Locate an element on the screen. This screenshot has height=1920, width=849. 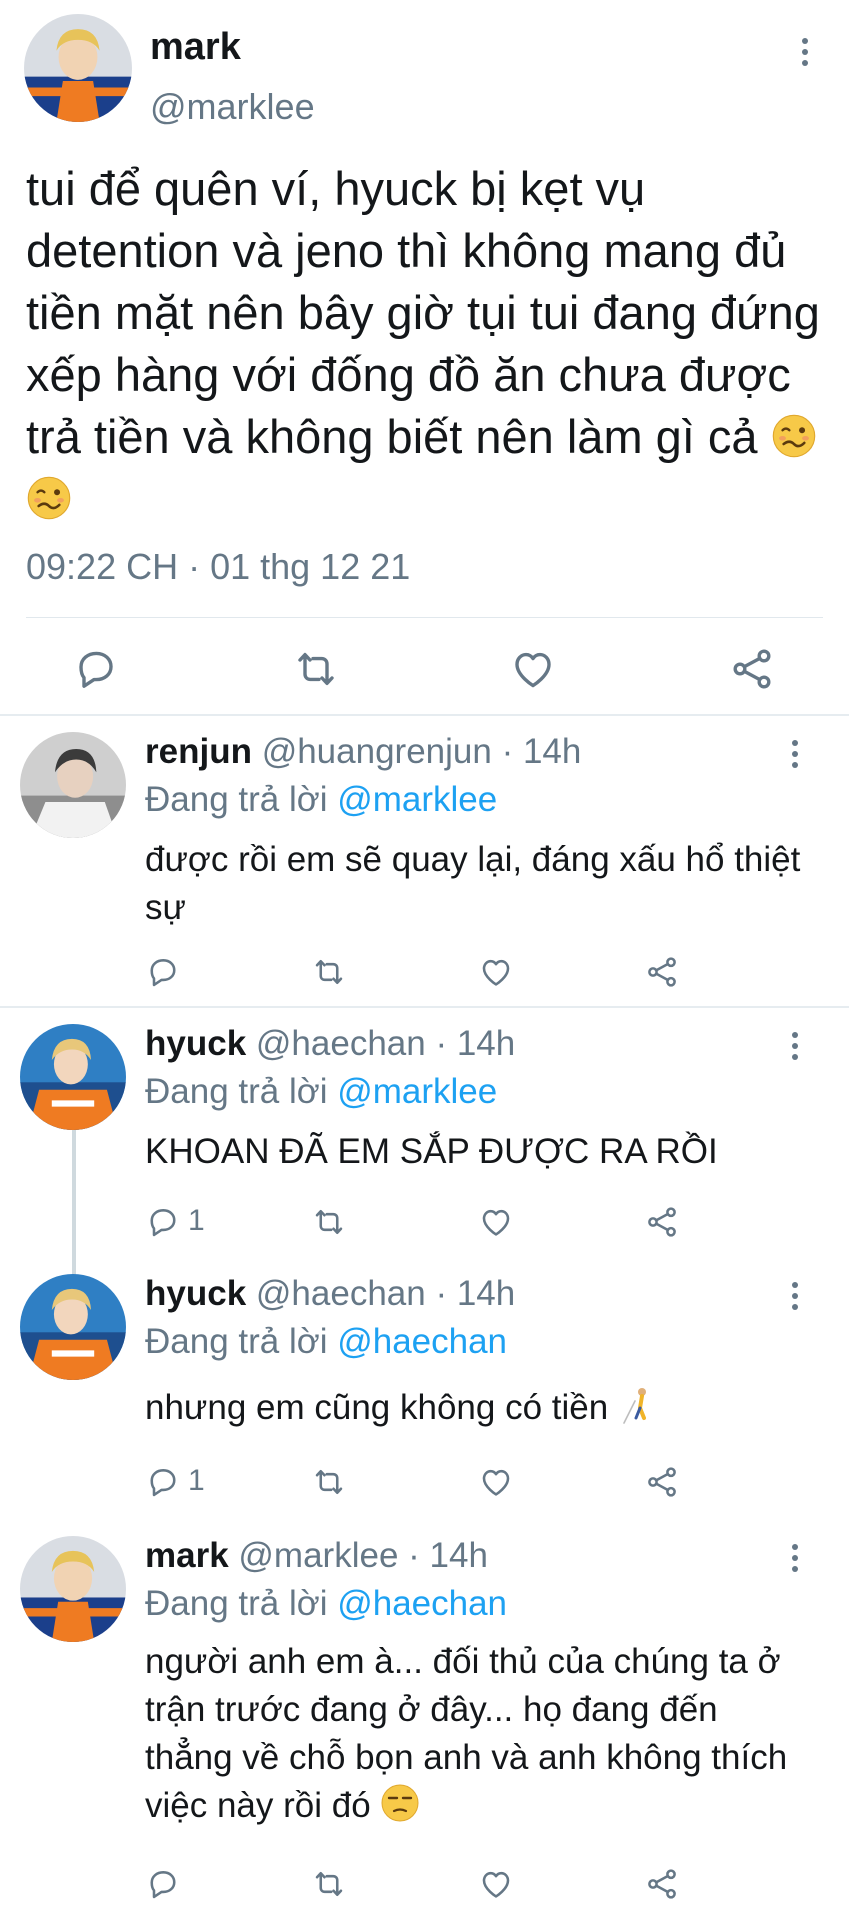
unamused-face-emoji is located at coordinates (400, 1803).